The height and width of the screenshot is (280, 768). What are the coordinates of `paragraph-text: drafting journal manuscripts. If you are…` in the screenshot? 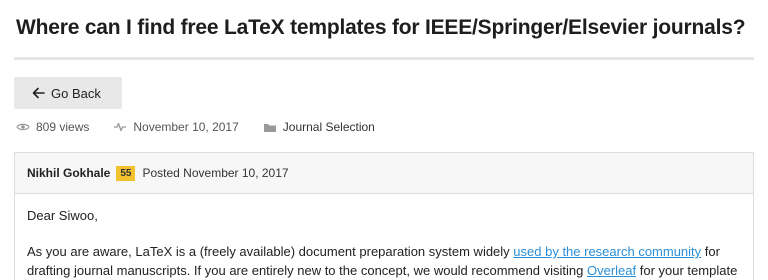 It's located at (307, 270).